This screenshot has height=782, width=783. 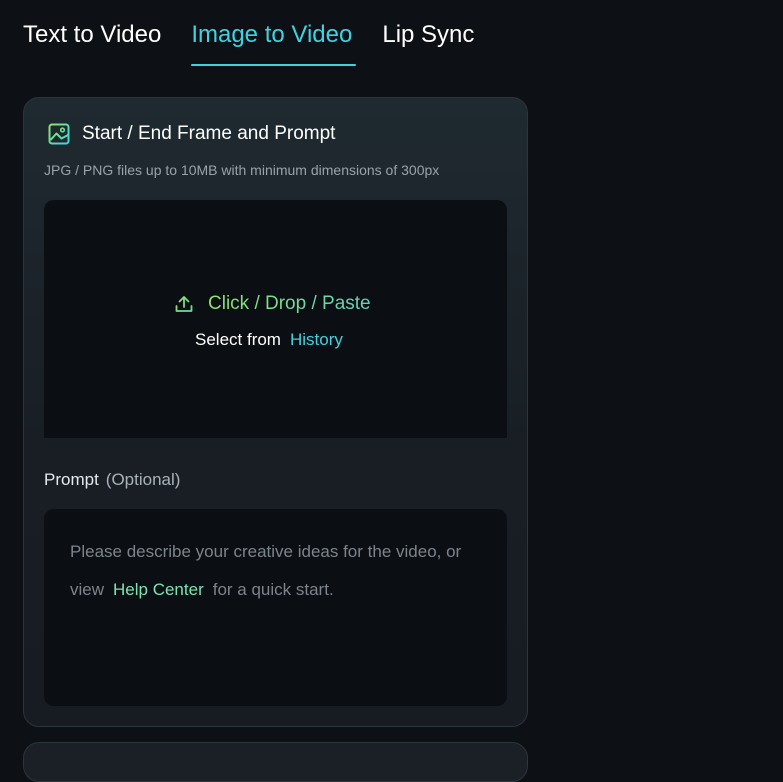 What do you see at coordinates (428, 34) in the screenshot?
I see `tab-lip-sync: Lip Sync` at bounding box center [428, 34].